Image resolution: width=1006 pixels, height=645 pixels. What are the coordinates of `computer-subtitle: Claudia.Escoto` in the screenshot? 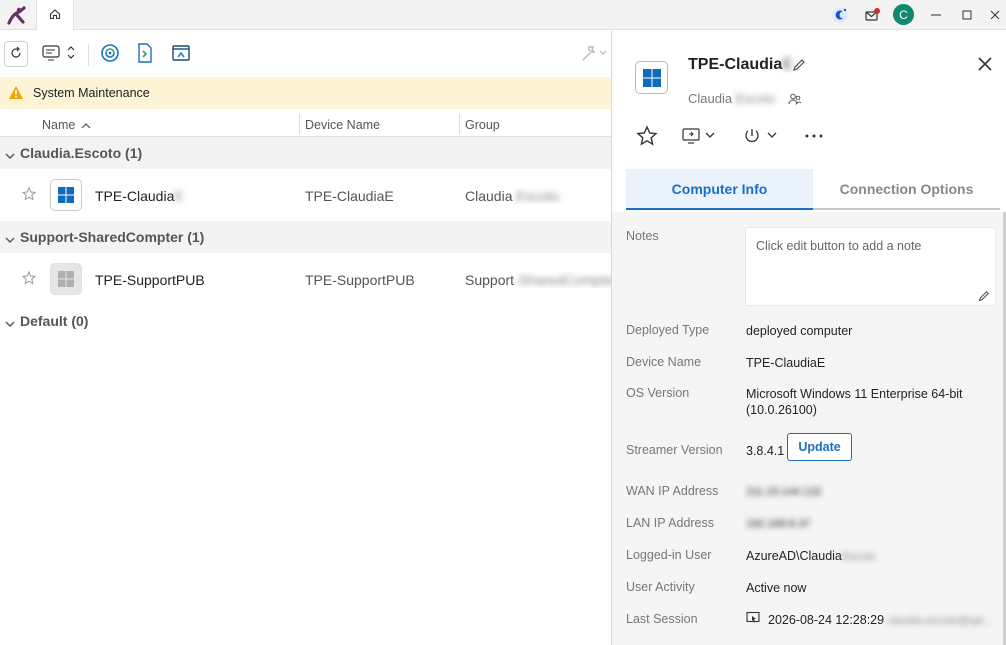 It's located at (731, 98).